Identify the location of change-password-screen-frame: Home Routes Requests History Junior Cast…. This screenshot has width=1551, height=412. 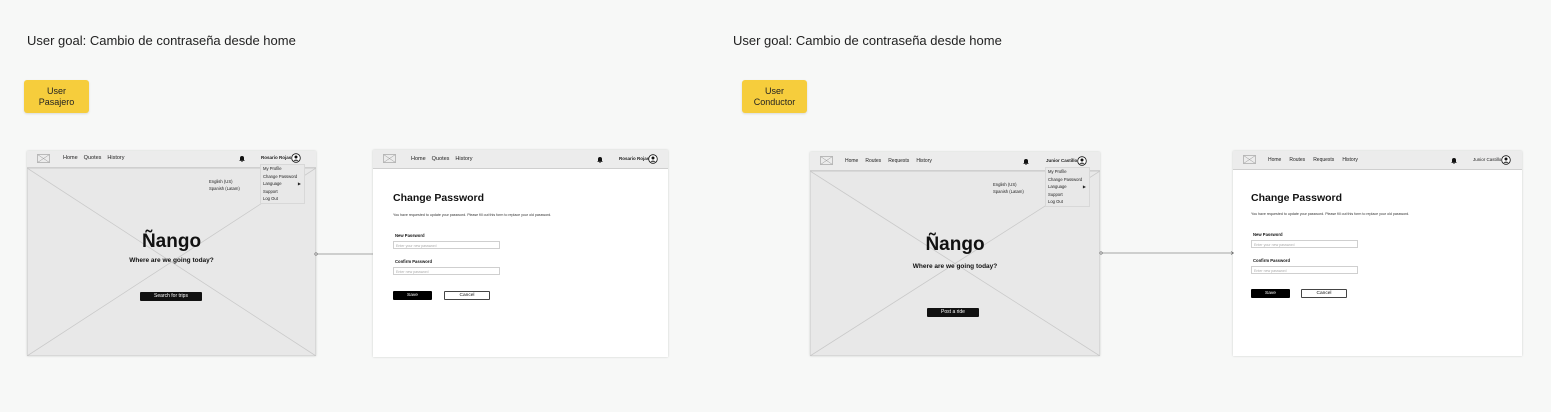
(1377, 253).